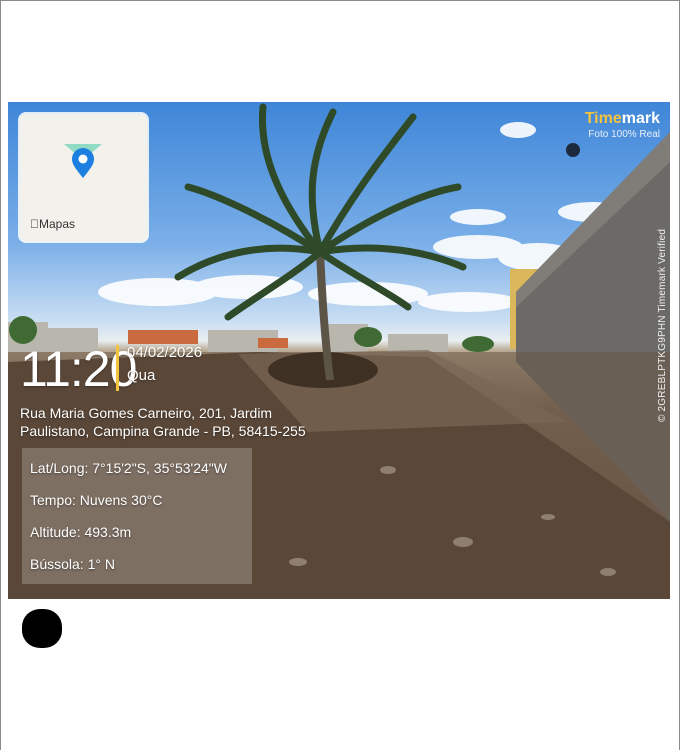 Image resolution: width=680 pixels, height=751 pixels. I want to click on timemark-brand: Timemark Foto 100% Real, so click(622, 125).